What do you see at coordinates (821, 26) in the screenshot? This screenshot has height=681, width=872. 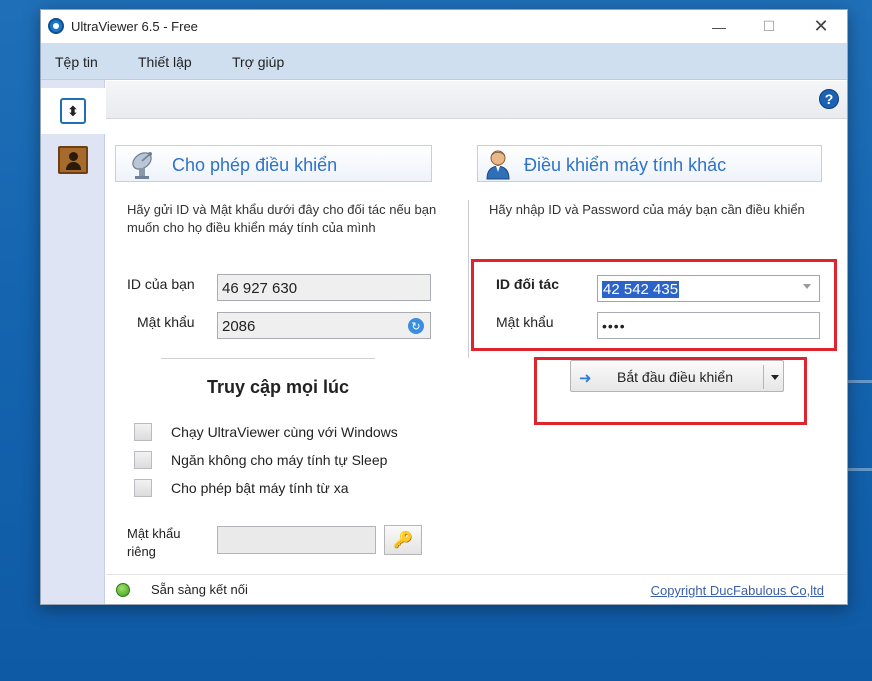 I see `close-button: ✕` at bounding box center [821, 26].